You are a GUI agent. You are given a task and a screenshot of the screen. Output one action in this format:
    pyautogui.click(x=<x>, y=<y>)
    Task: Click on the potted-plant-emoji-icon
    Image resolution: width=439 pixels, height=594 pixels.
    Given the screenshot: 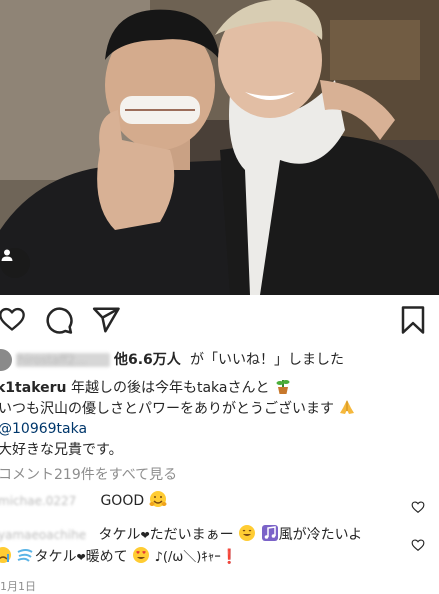 What is the action you would take?
    pyautogui.click(x=283, y=387)
    